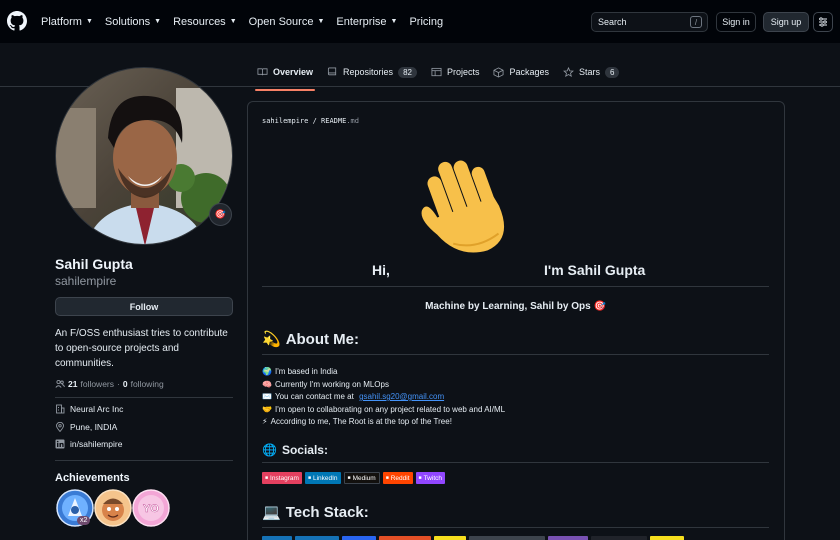 Image resolution: width=840 pixels, height=540 pixels. What do you see at coordinates (293, 72) in the screenshot?
I see `tab-label: Overview` at bounding box center [293, 72].